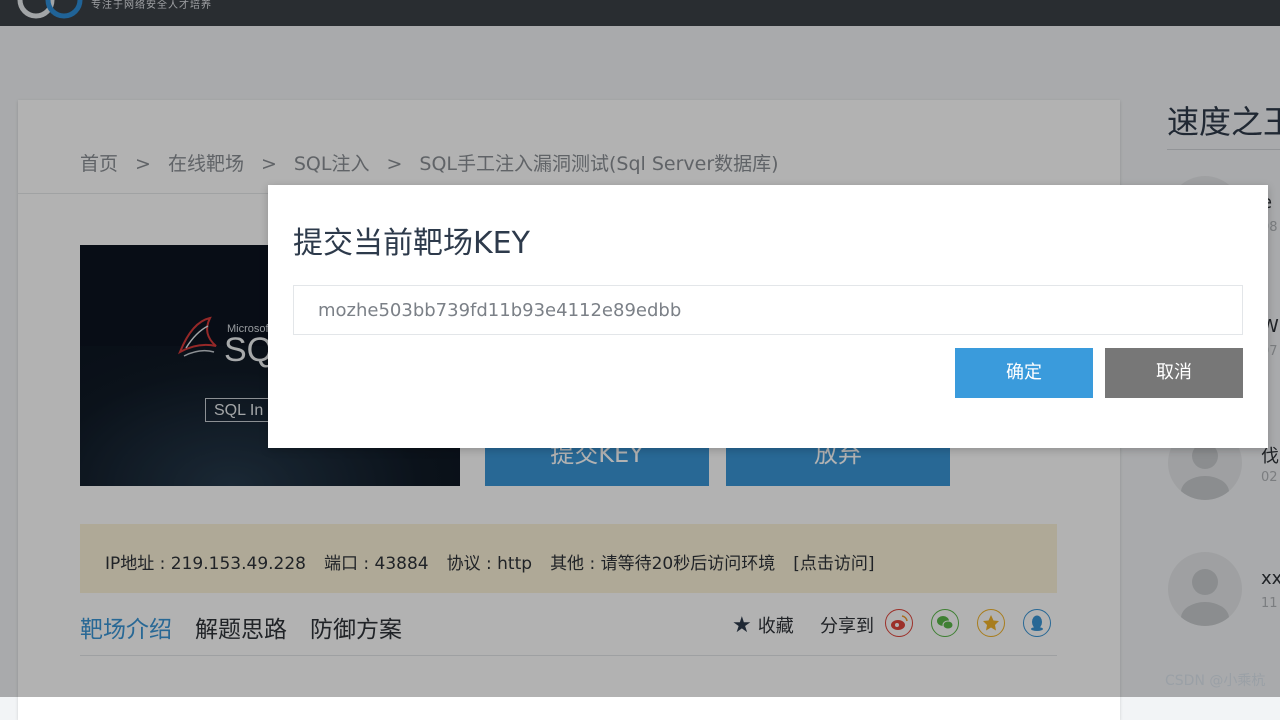 This screenshot has height=720, width=1280. What do you see at coordinates (768, 310) in the screenshot?
I see `key-input` at bounding box center [768, 310].